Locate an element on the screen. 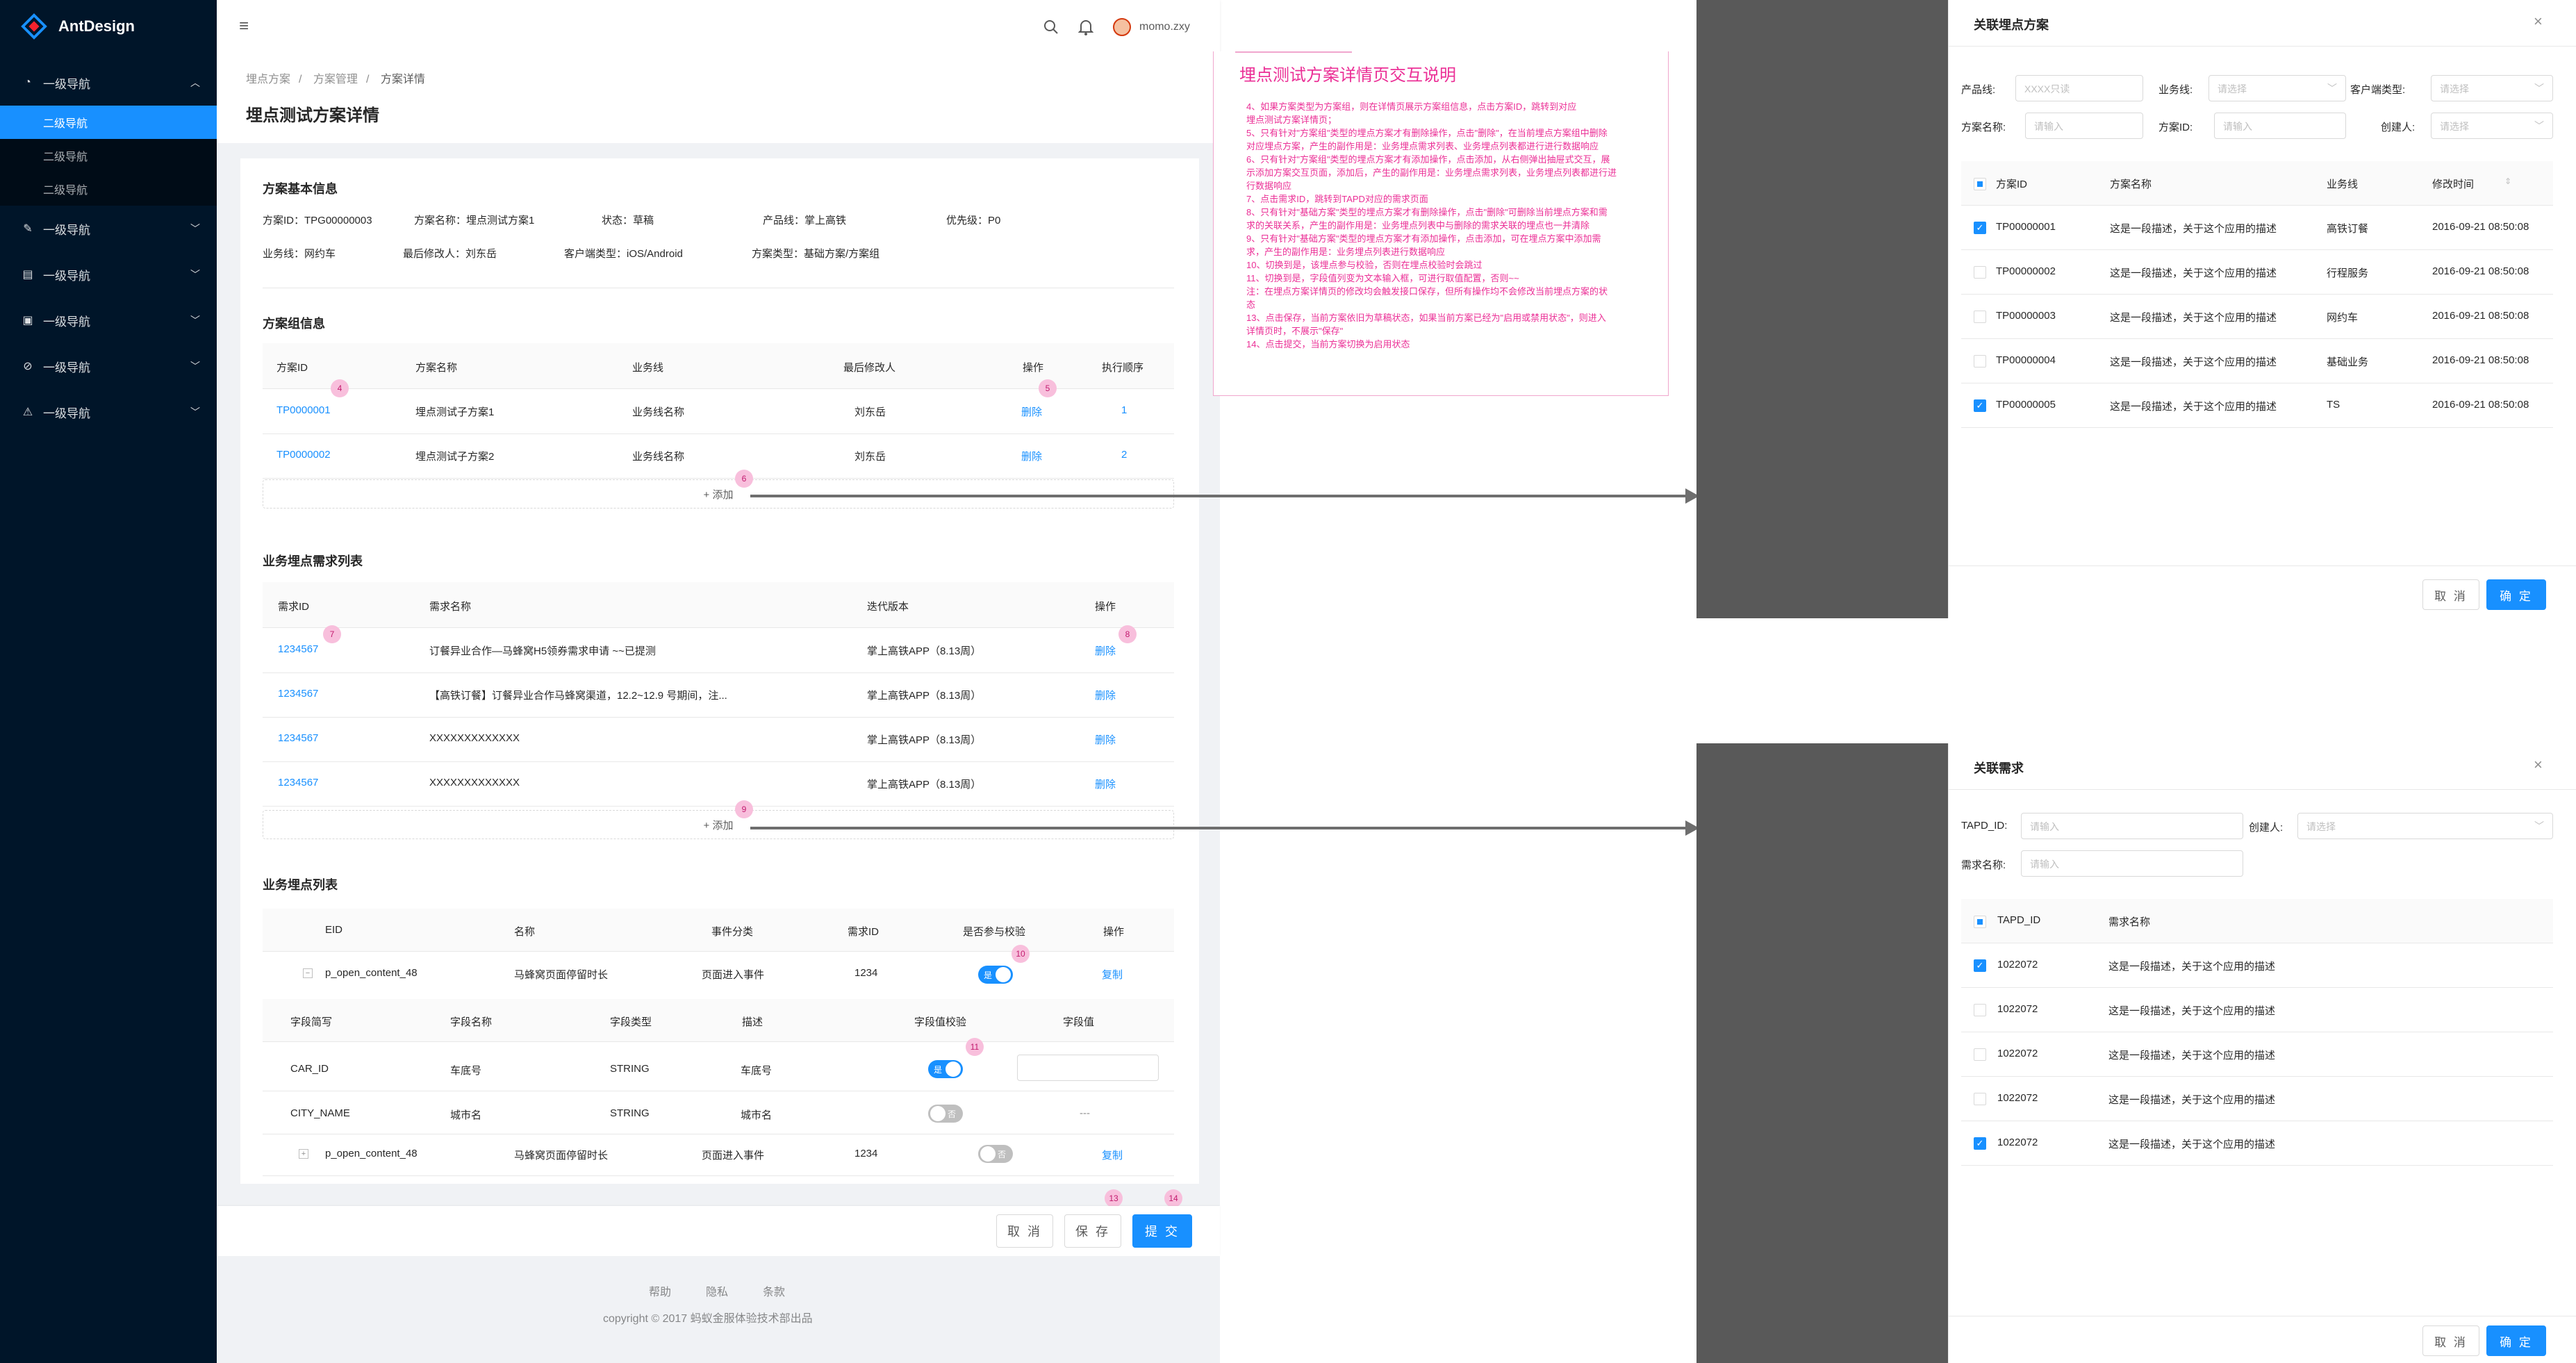 This screenshot has width=2576, height=1363. footer-link-help: 帮助 is located at coordinates (660, 1290).